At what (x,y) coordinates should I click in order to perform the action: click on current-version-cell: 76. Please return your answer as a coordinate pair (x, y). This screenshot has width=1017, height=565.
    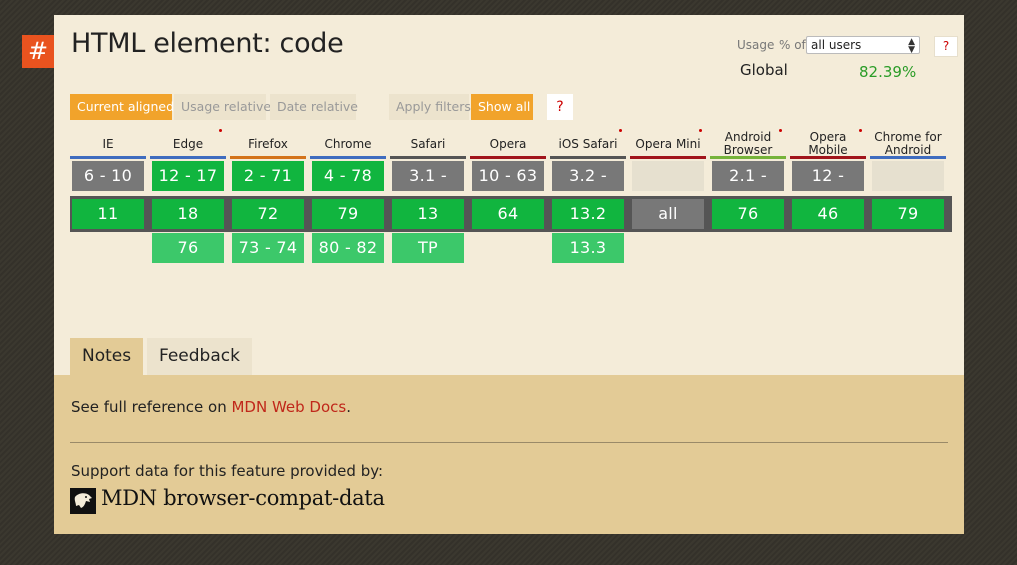
    Looking at the image, I should click on (748, 214).